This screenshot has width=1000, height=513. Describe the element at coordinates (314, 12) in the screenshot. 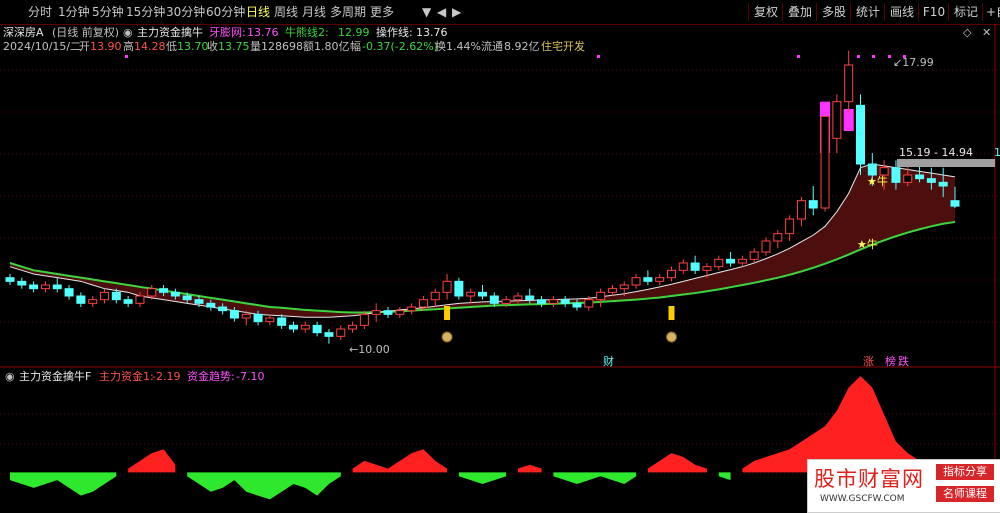

I see `period-tab-8: 月线` at that location.